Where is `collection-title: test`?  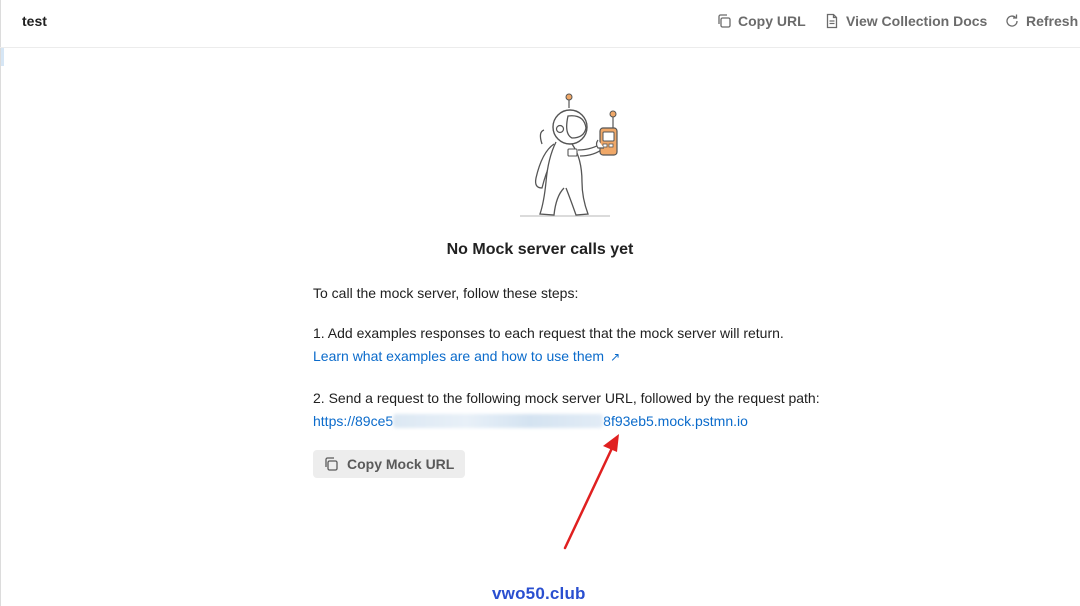 collection-title: test is located at coordinates (34, 21).